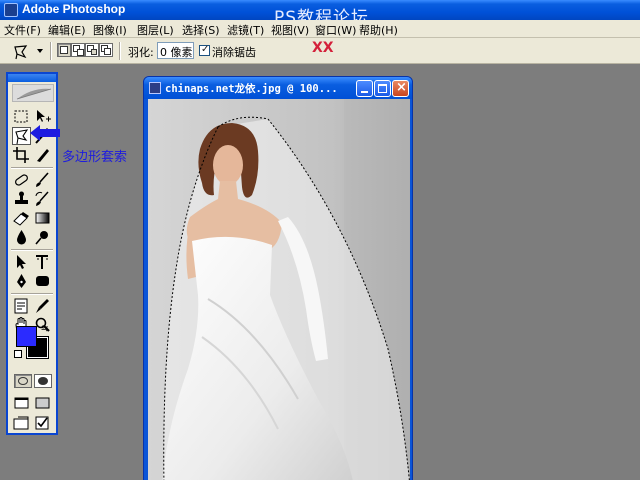 The height and width of the screenshot is (480, 640). Describe the element at coordinates (95, 157) in the screenshot. I see `annotation-label: 多边形套索` at that location.